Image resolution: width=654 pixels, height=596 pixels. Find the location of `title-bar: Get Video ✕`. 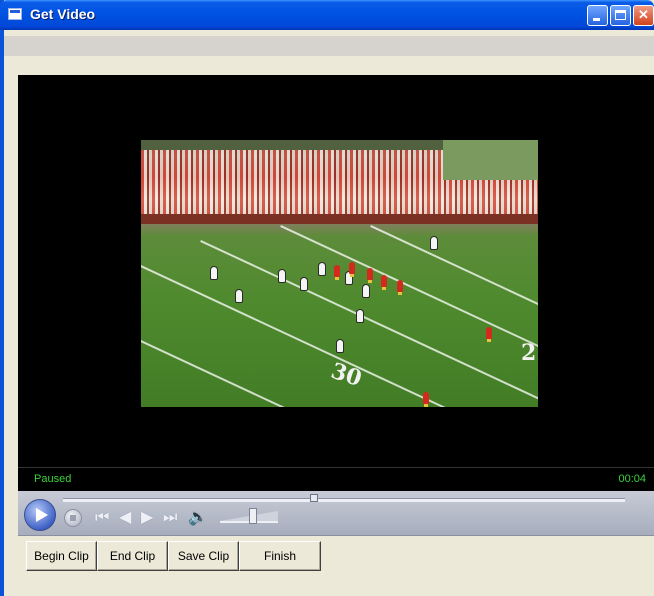

title-bar: Get Video ✕ is located at coordinates (327, 15).